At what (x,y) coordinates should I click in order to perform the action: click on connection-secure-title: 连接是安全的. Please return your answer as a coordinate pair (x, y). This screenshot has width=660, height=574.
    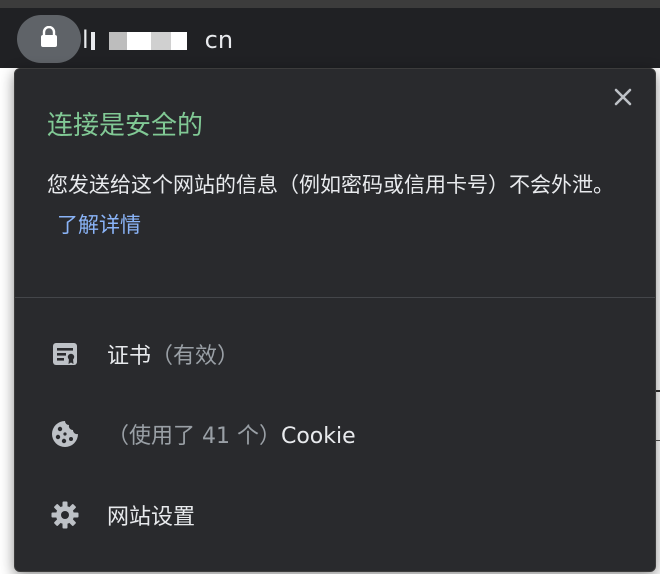
    Looking at the image, I should click on (125, 126).